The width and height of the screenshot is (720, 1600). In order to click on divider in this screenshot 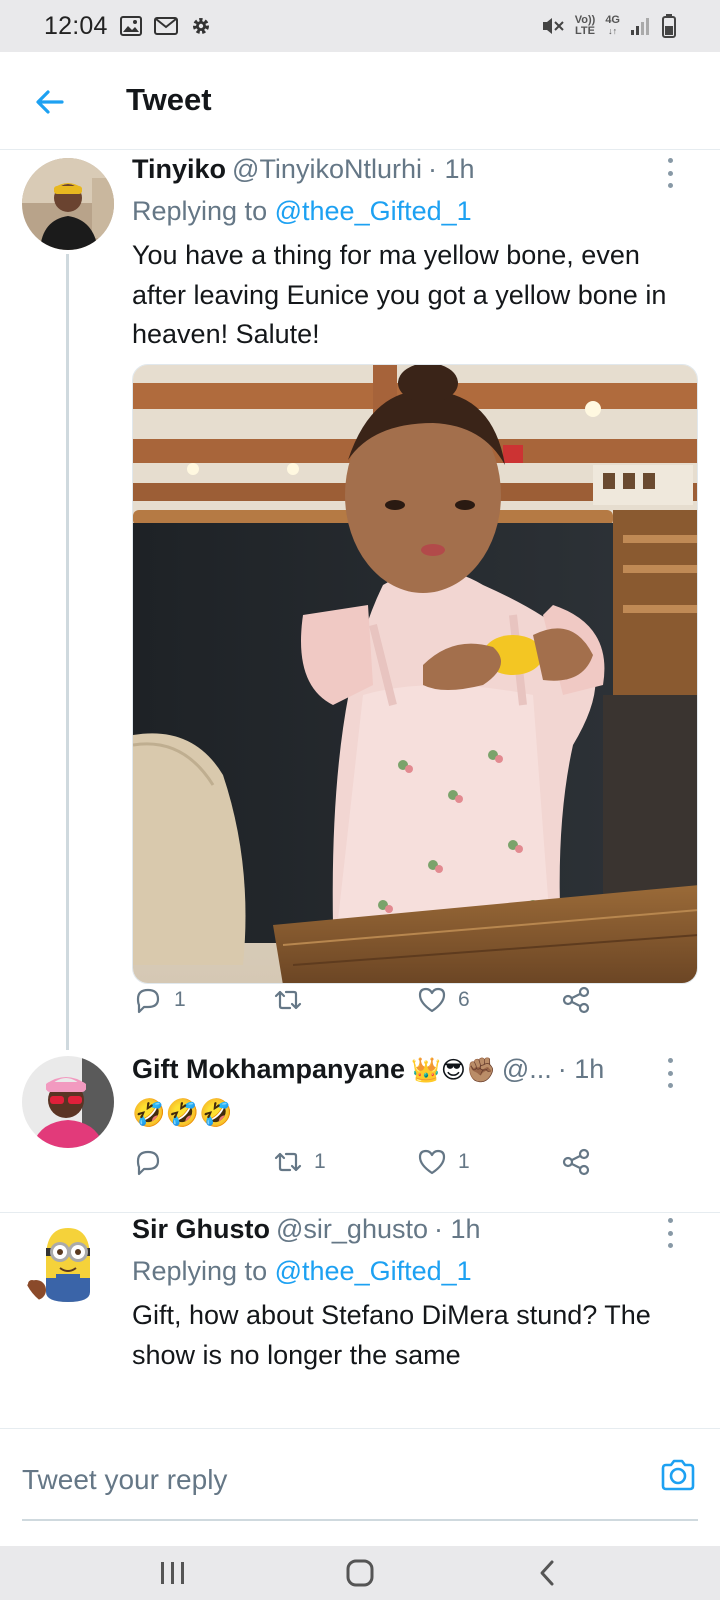, I will do `click(360, 1212)`.